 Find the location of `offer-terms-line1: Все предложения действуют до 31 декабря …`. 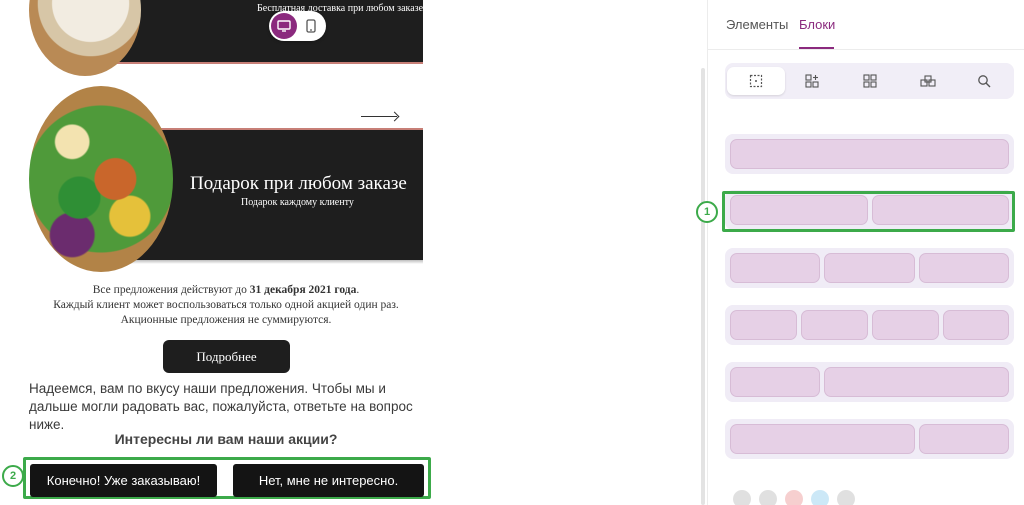

offer-terms-line1: Все предложения действуют до 31 декабря … is located at coordinates (226, 290).